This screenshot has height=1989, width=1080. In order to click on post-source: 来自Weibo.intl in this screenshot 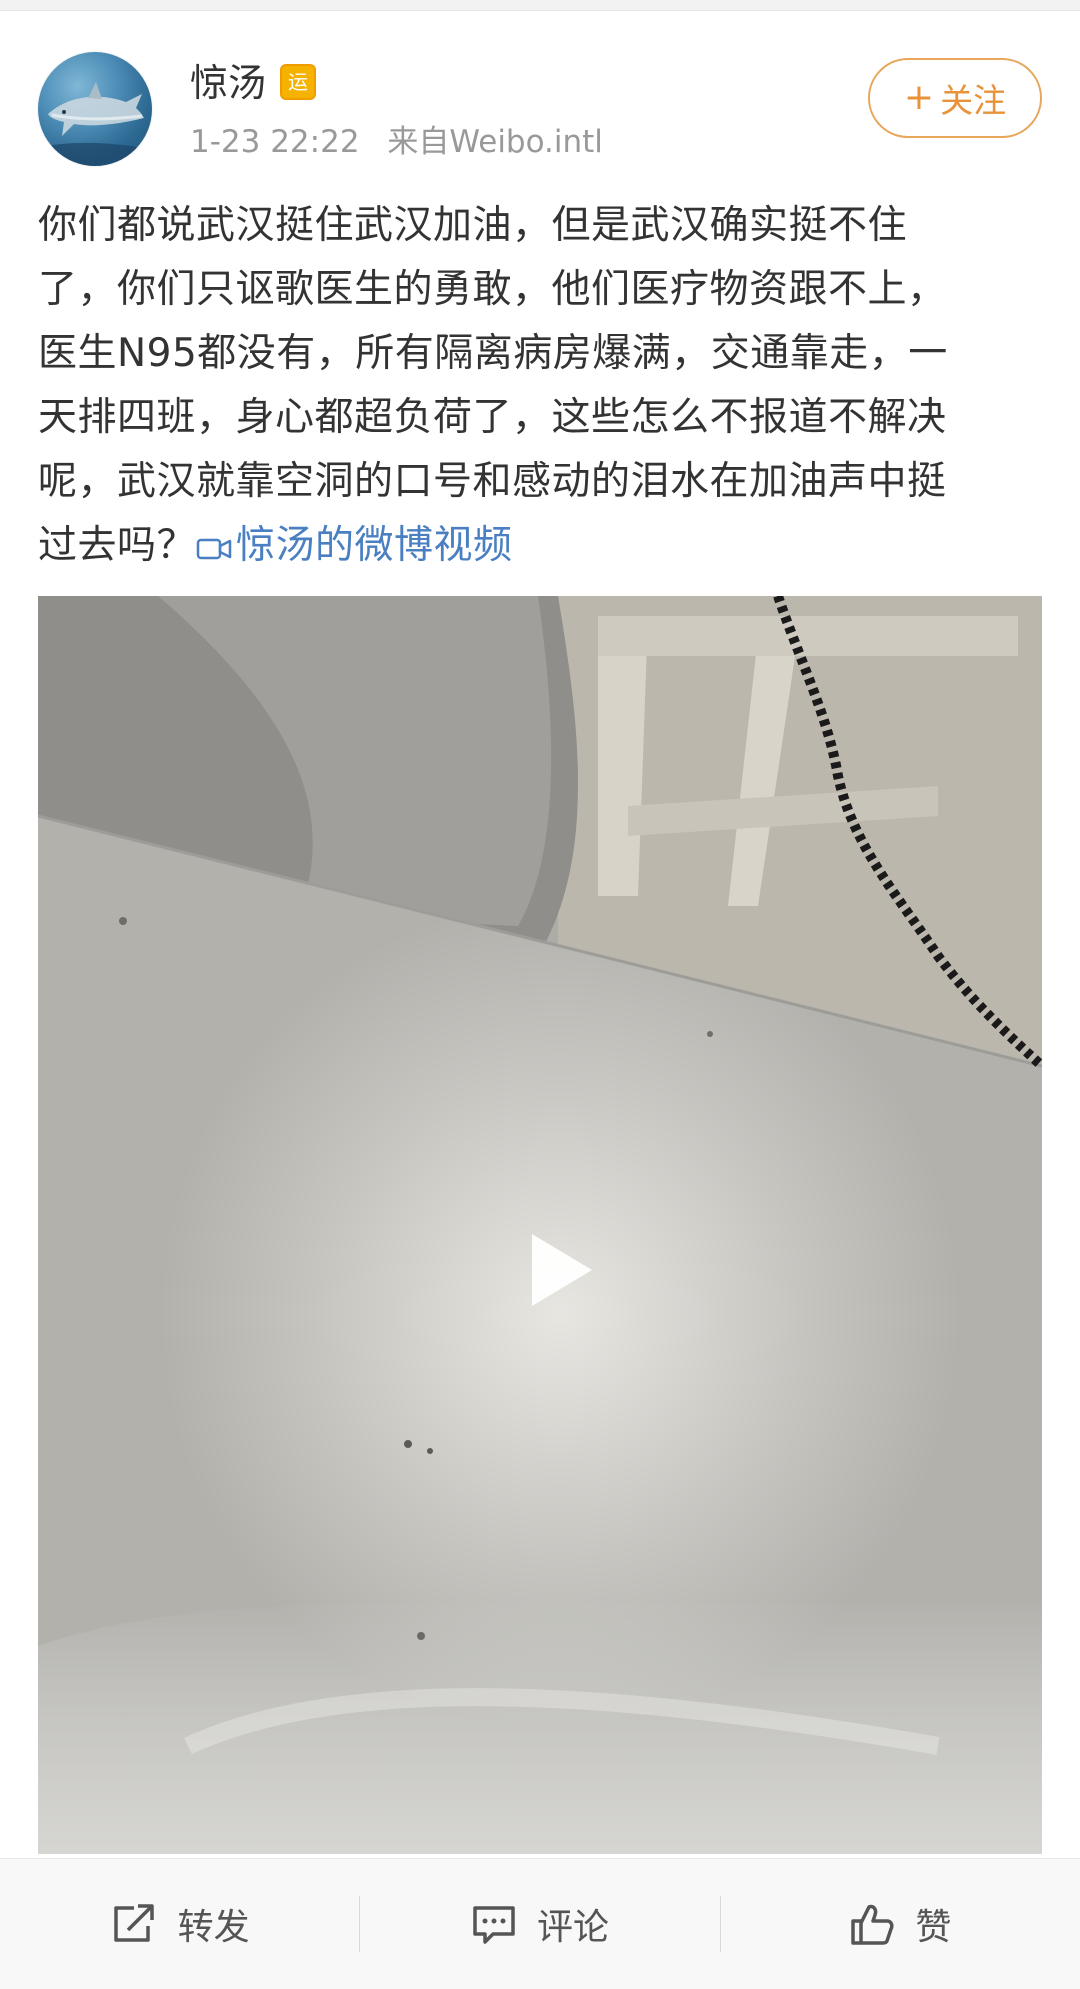, I will do `click(495, 142)`.